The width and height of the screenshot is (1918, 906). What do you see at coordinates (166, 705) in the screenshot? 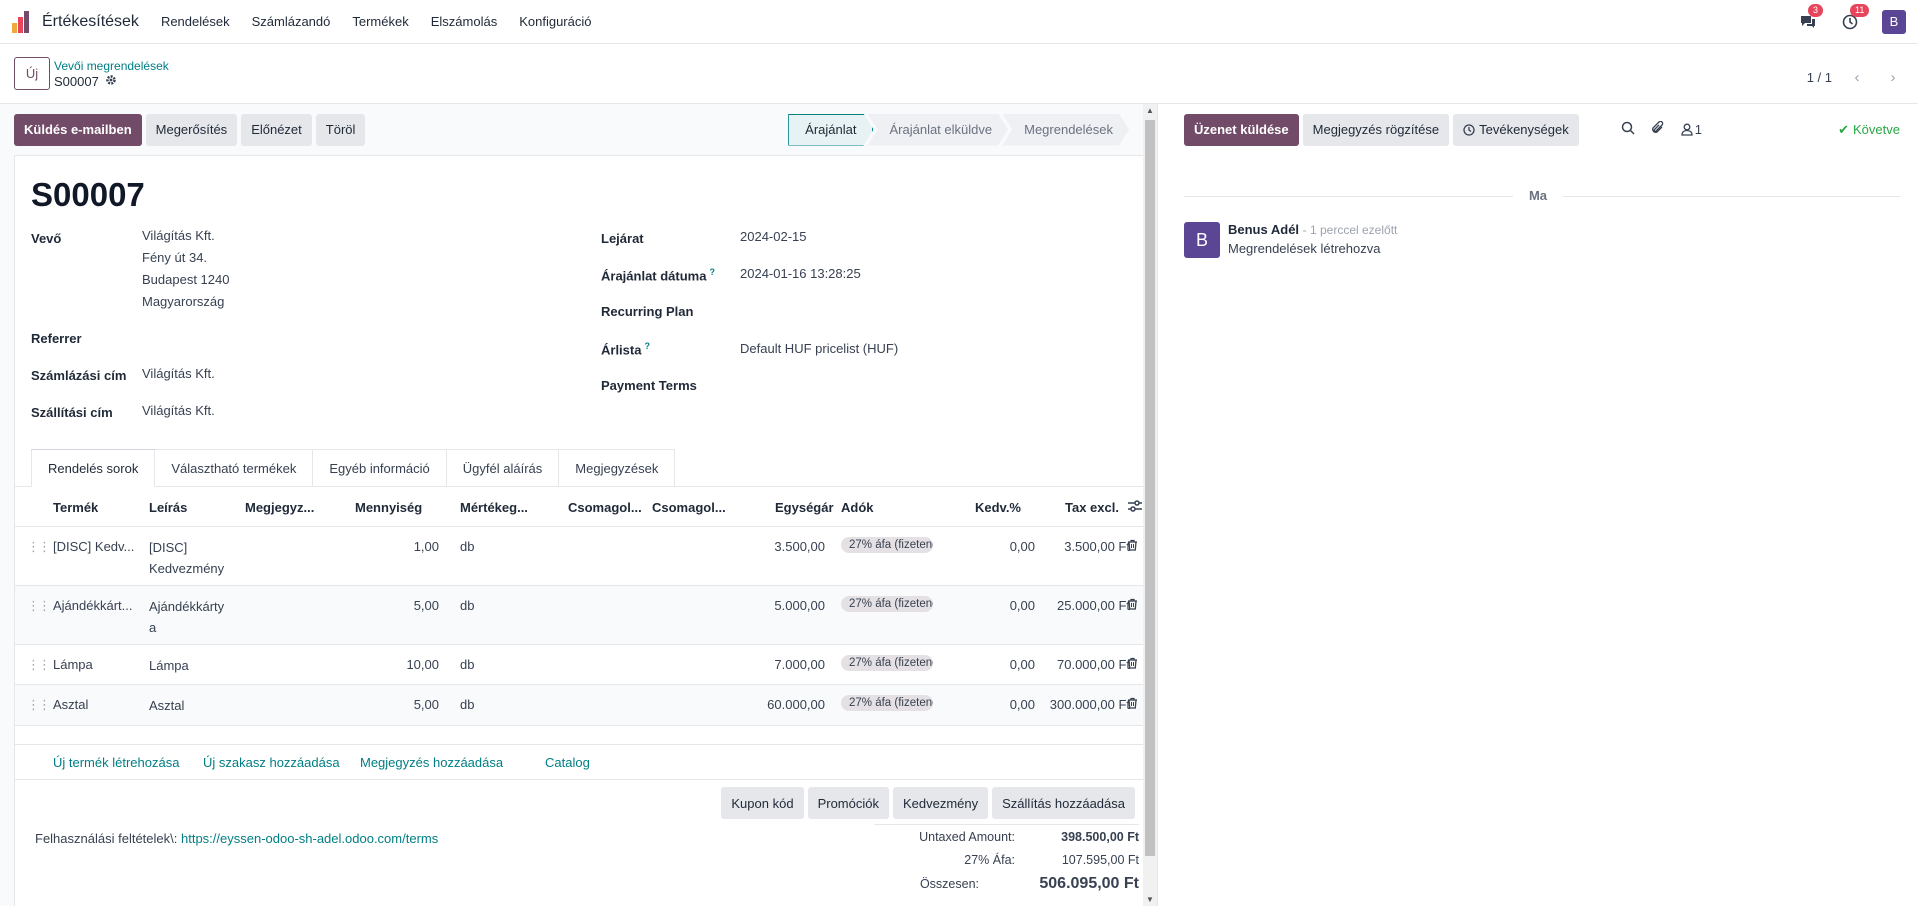
I see `cell-description: Asztal` at bounding box center [166, 705].